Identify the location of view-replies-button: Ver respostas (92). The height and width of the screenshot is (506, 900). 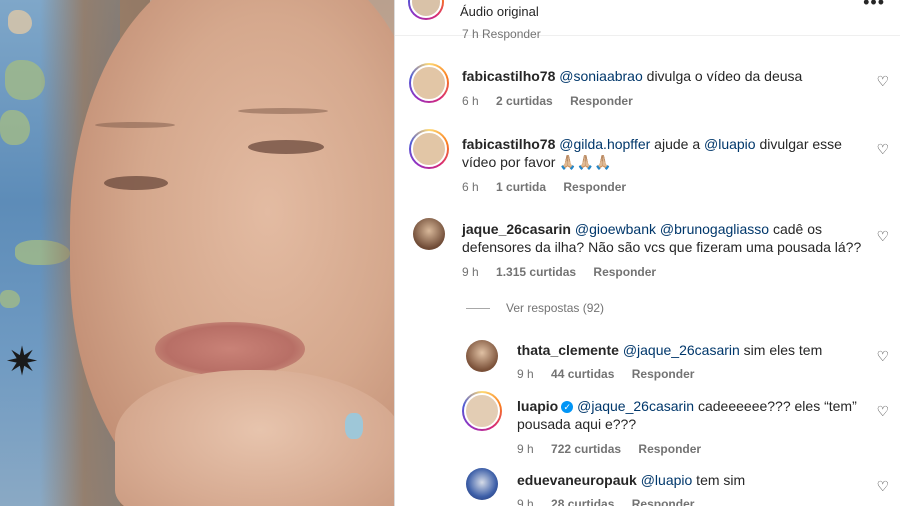
(535, 308).